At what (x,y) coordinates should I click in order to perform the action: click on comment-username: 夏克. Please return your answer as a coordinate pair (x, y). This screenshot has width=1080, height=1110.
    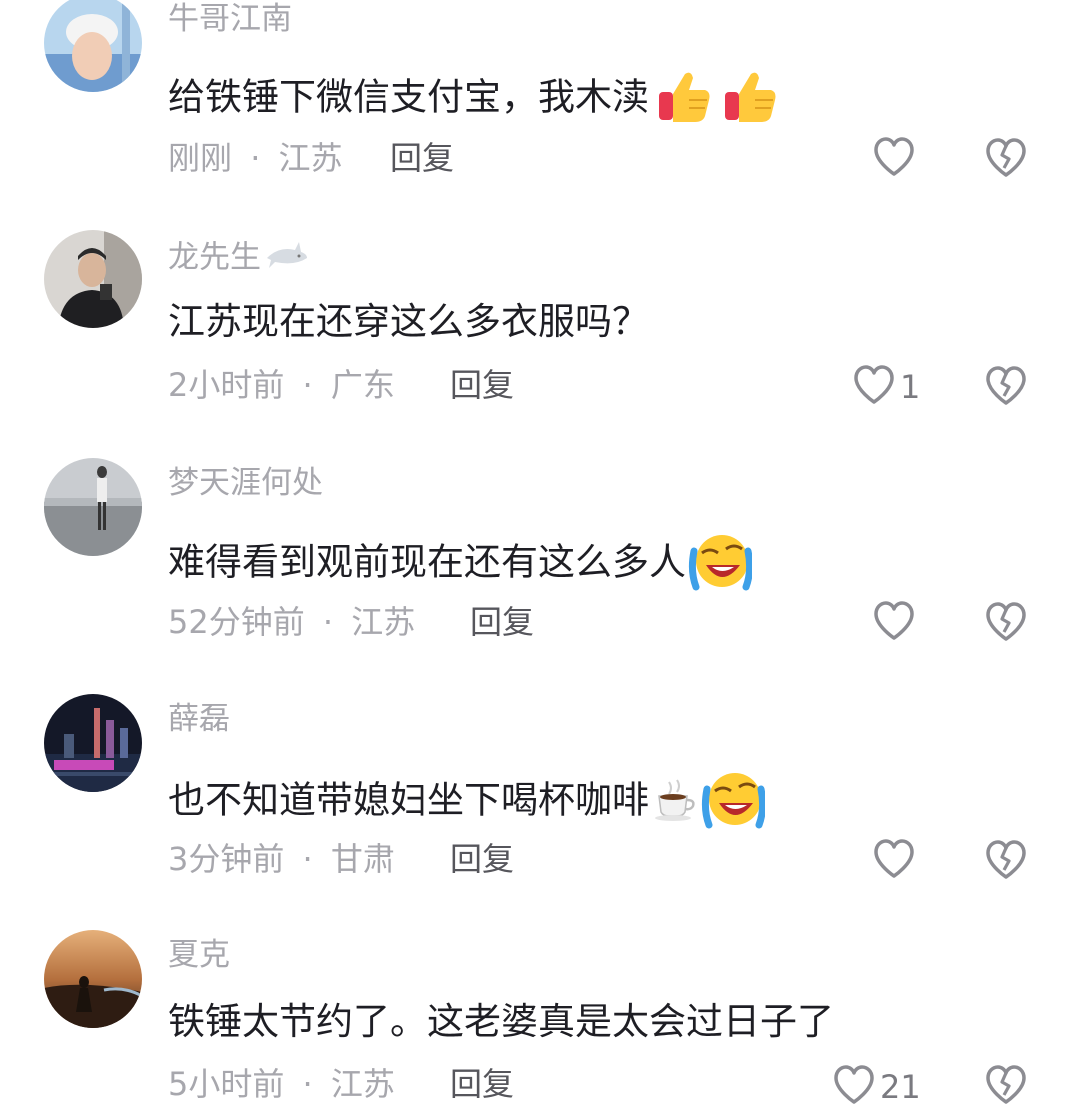
    Looking at the image, I should click on (199, 955).